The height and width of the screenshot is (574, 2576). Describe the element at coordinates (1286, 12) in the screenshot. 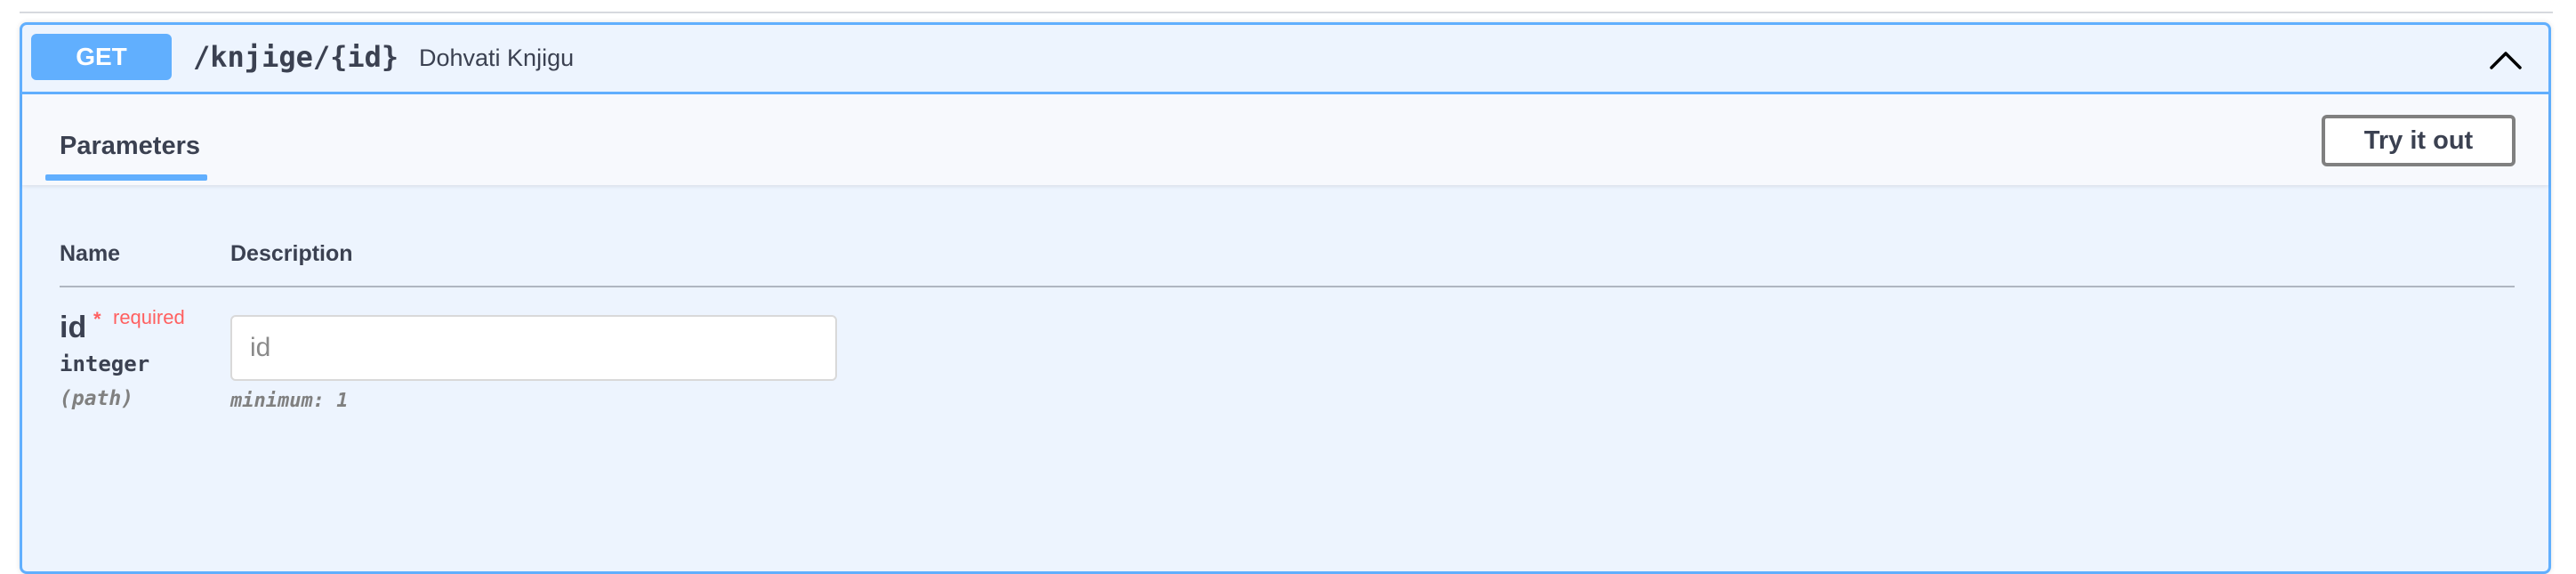

I see `section-divider` at that location.